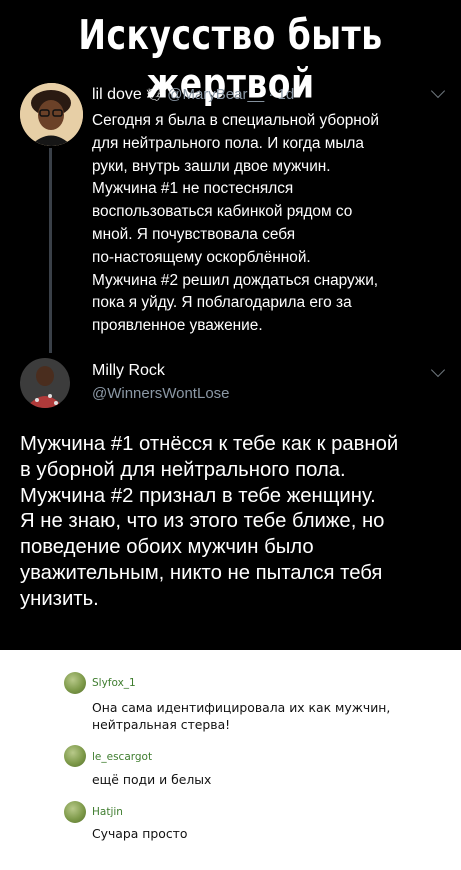  What do you see at coordinates (154, 95) in the screenshot?
I see `dove-icon: 🕊` at bounding box center [154, 95].